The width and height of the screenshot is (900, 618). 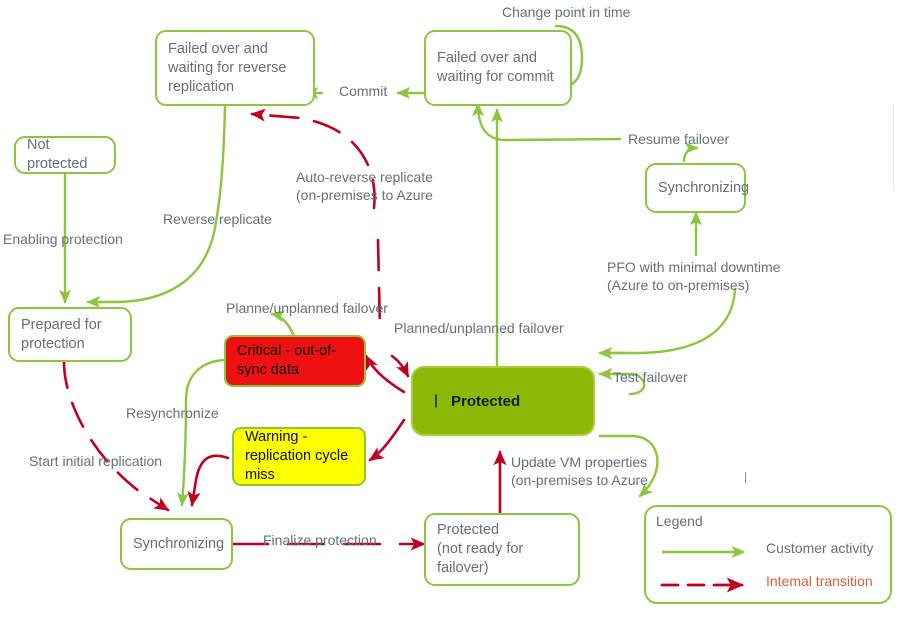 What do you see at coordinates (387, 440) in the screenshot?
I see `edge-protected-to-warning` at bounding box center [387, 440].